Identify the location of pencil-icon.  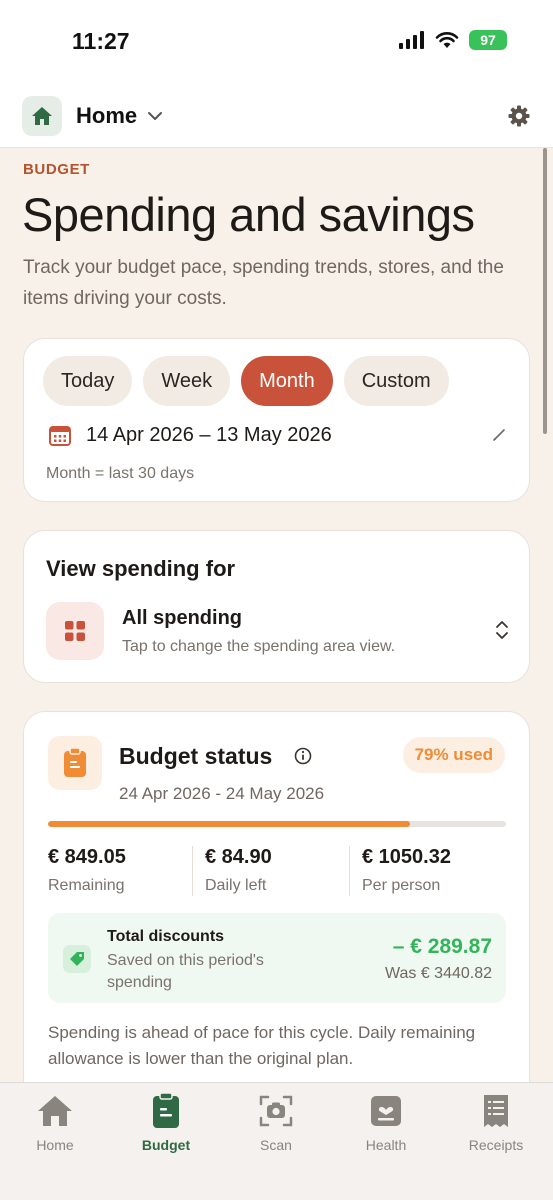
(499, 435).